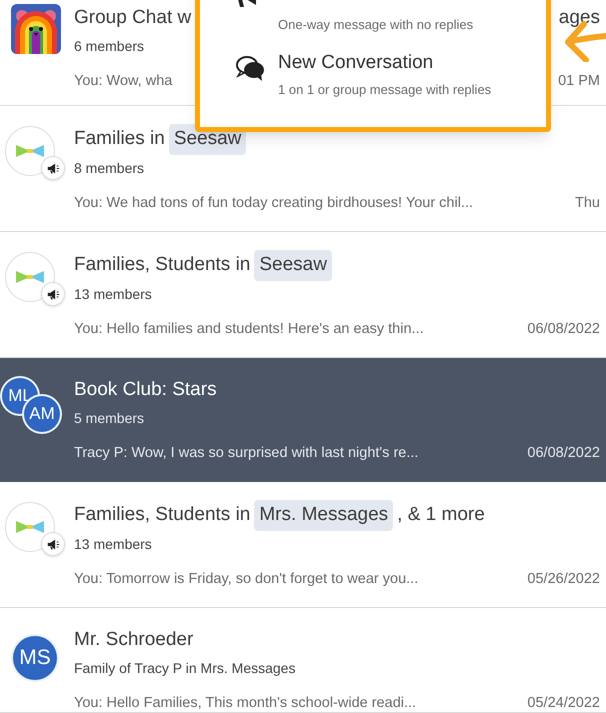  Describe the element at coordinates (110, 418) in the screenshot. I see `member-count: 5 members` at that location.